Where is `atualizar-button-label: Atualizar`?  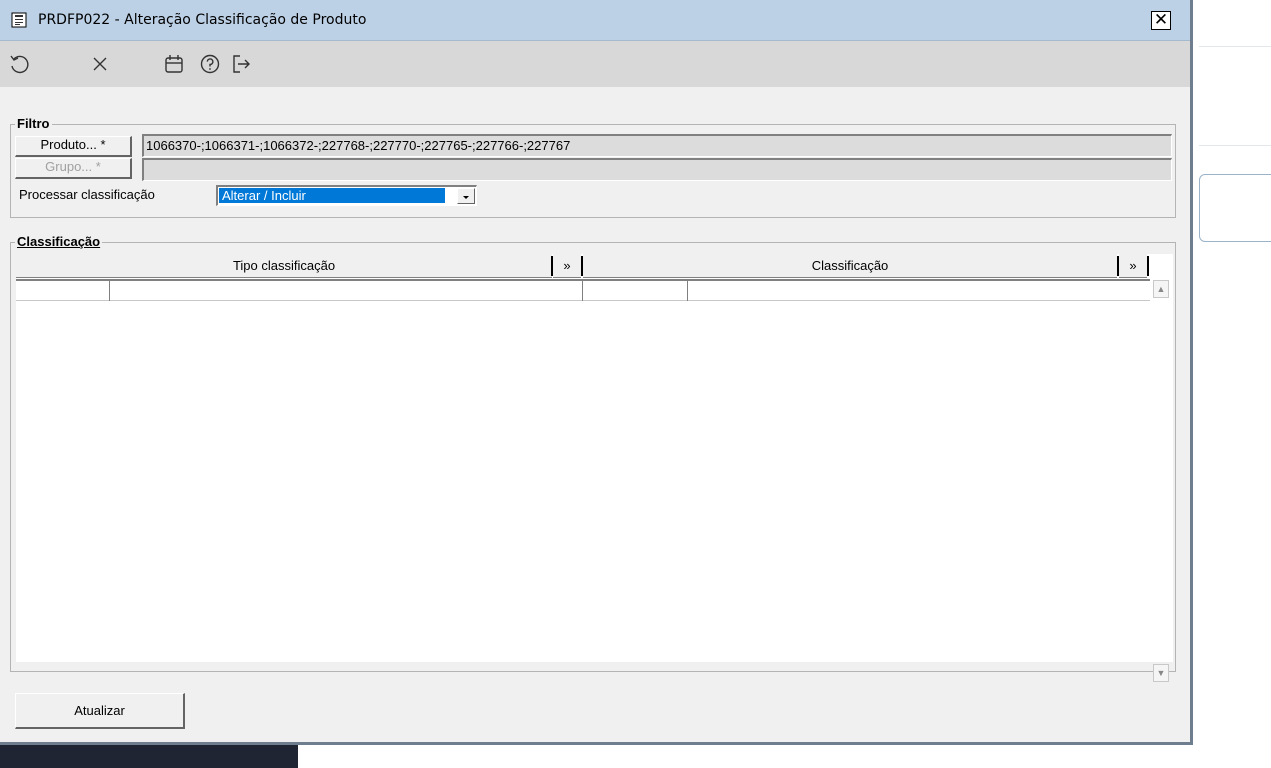
atualizar-button-label: Atualizar is located at coordinates (99, 710).